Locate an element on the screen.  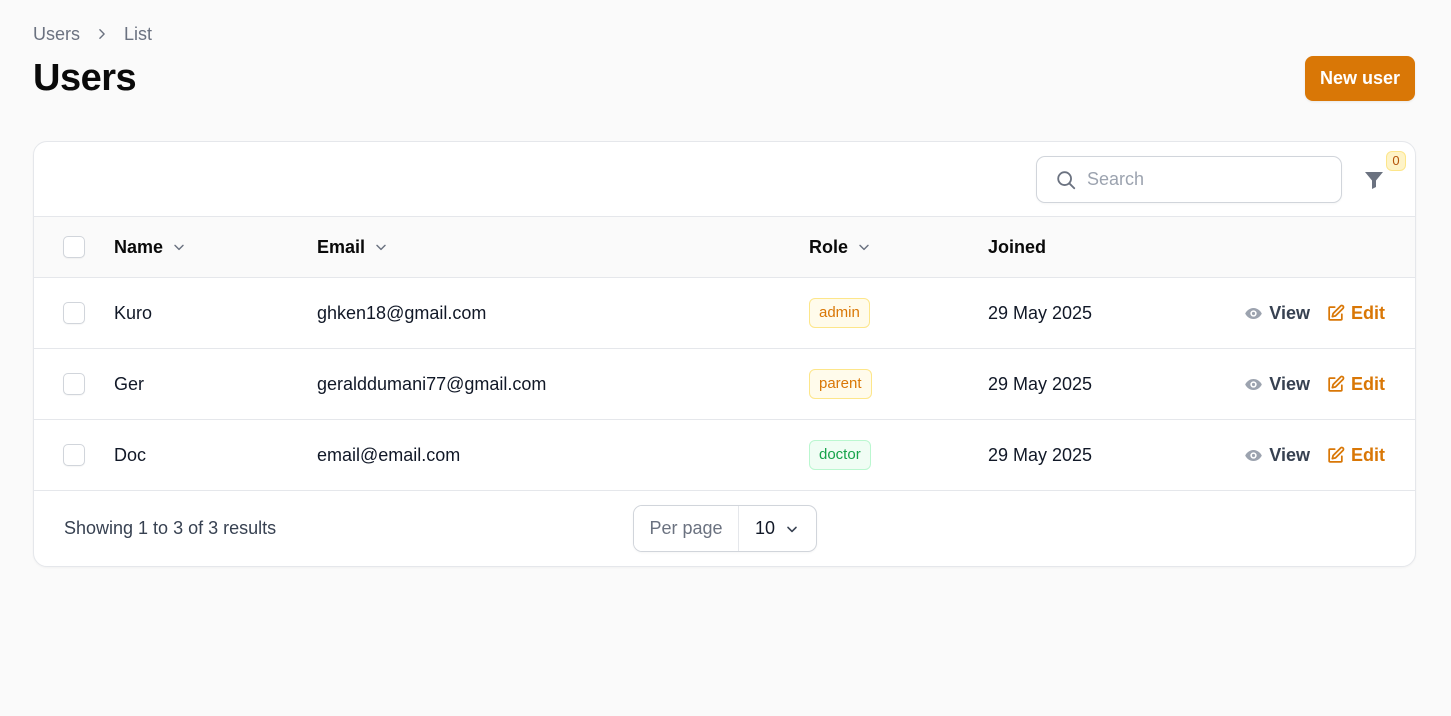
role-badge: admin is located at coordinates (839, 313).